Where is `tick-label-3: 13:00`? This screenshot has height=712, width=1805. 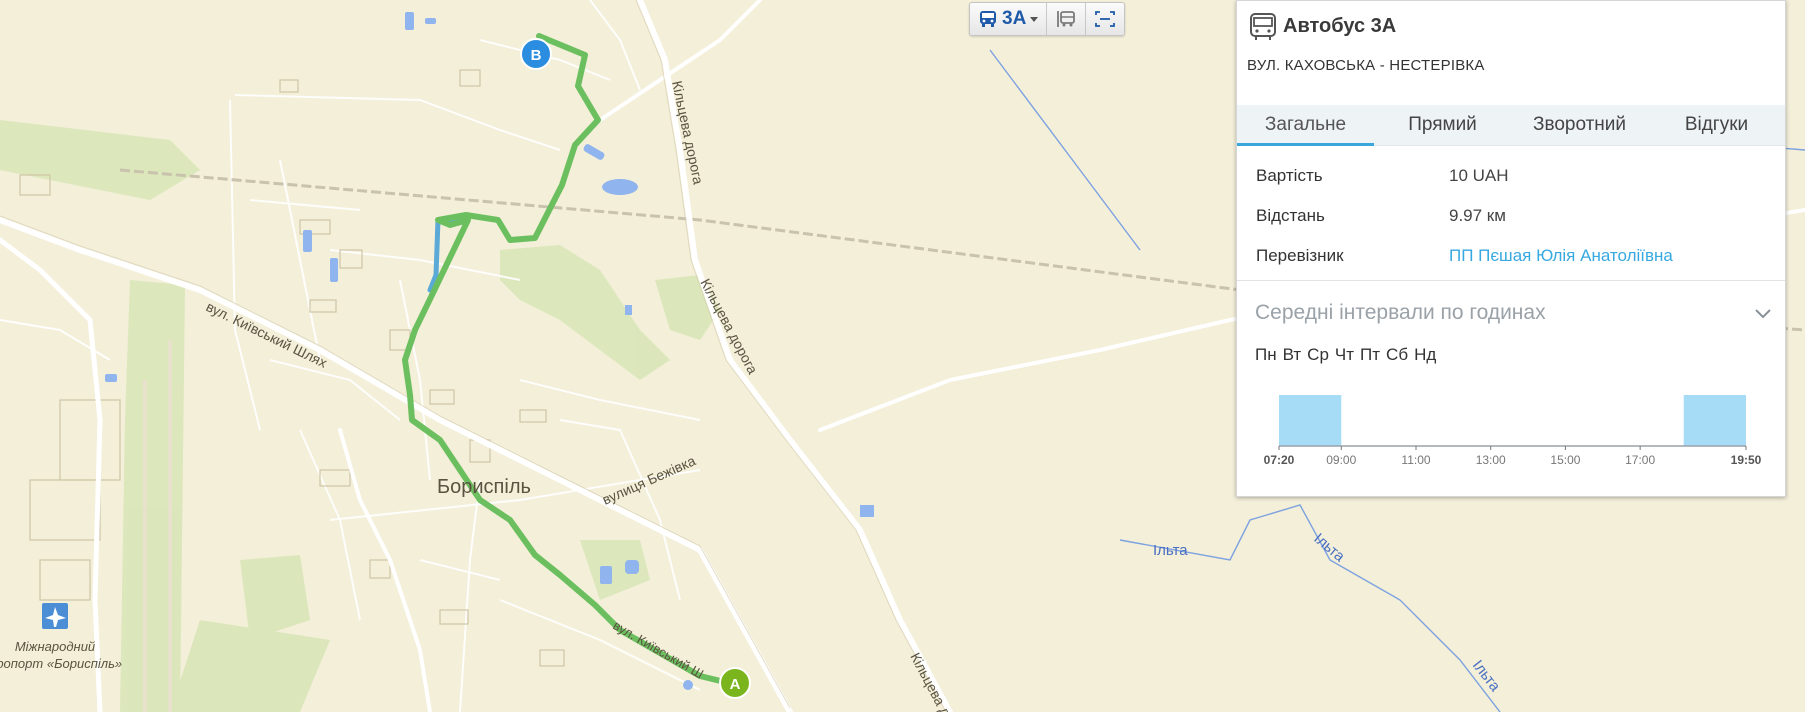
tick-label-3: 13:00 is located at coordinates (1491, 460).